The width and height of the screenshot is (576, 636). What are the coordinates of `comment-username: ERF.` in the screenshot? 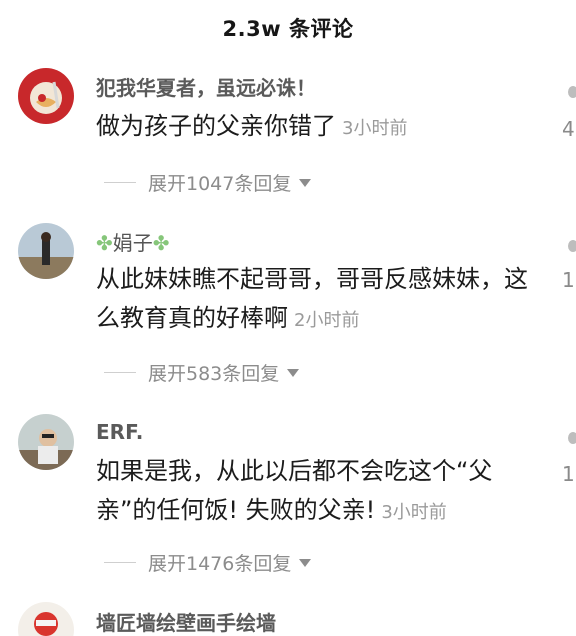 It's located at (119, 432).